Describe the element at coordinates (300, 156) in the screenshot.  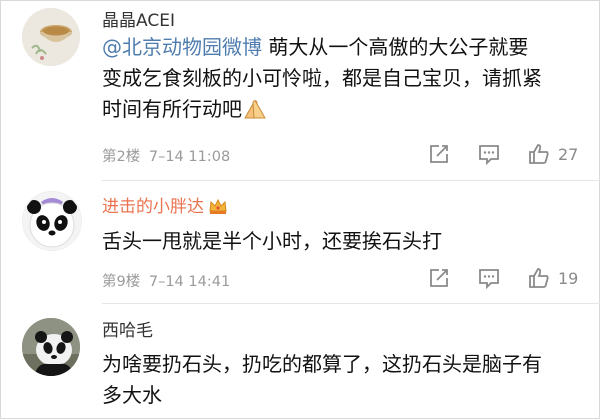
I see `action-bar: 27` at that location.